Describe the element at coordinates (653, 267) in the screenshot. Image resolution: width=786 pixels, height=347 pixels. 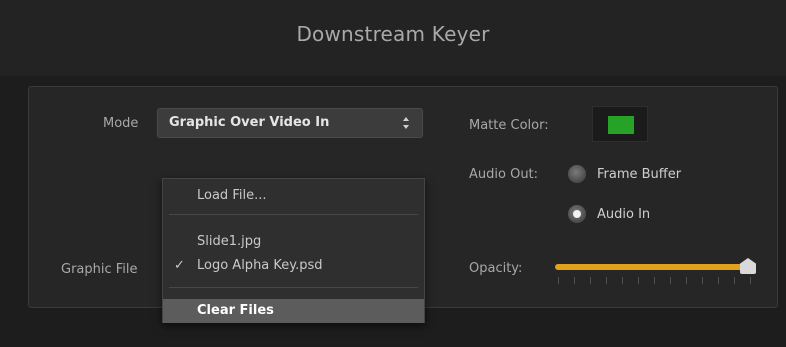
I see `opacity-slider-track` at that location.